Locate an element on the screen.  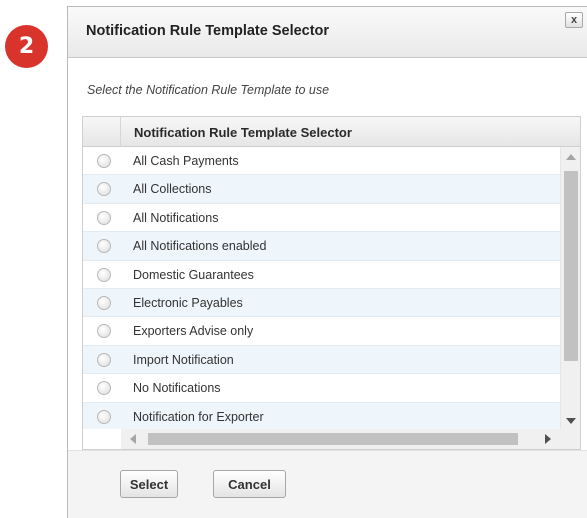
scroll-right-arrow-icon is located at coordinates (548, 439).